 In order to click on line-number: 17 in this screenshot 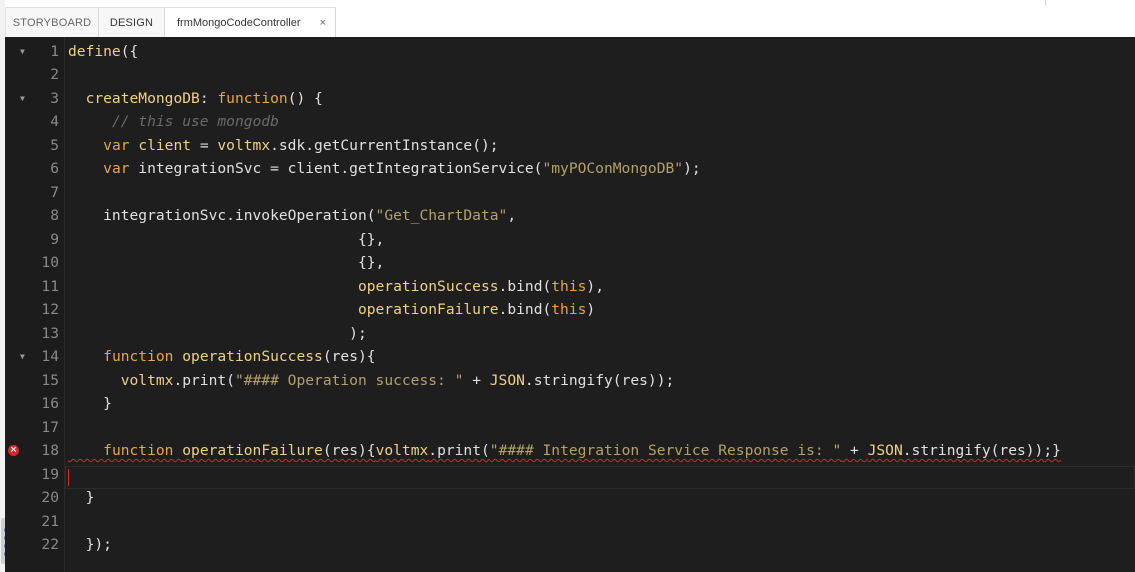, I will do `click(50, 427)`.